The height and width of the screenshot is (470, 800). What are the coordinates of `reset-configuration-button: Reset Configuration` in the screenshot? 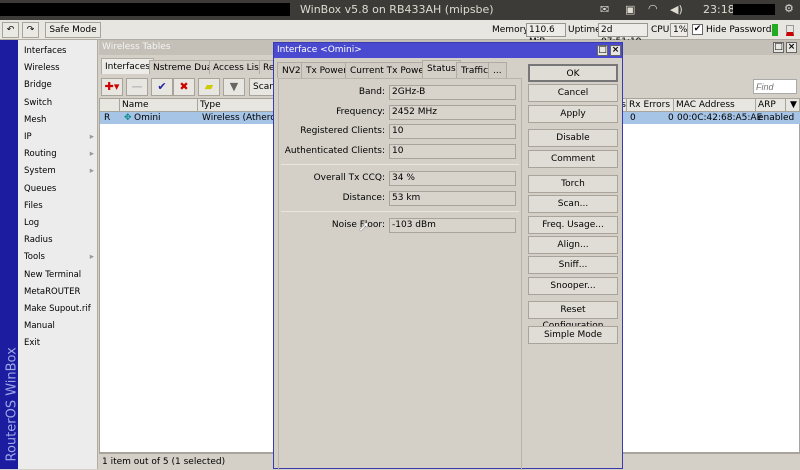 It's located at (573, 316).